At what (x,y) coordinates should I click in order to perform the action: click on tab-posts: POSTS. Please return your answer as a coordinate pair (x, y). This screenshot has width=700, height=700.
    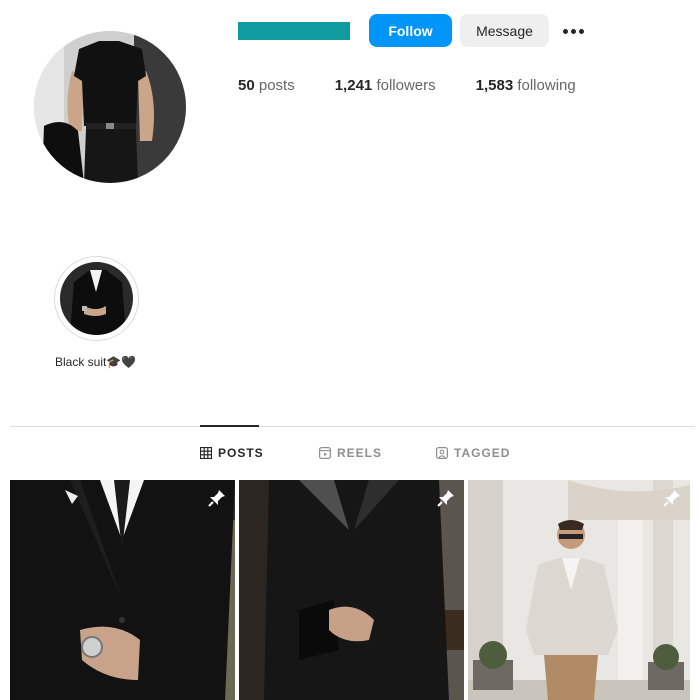
    Looking at the image, I should click on (232, 453).